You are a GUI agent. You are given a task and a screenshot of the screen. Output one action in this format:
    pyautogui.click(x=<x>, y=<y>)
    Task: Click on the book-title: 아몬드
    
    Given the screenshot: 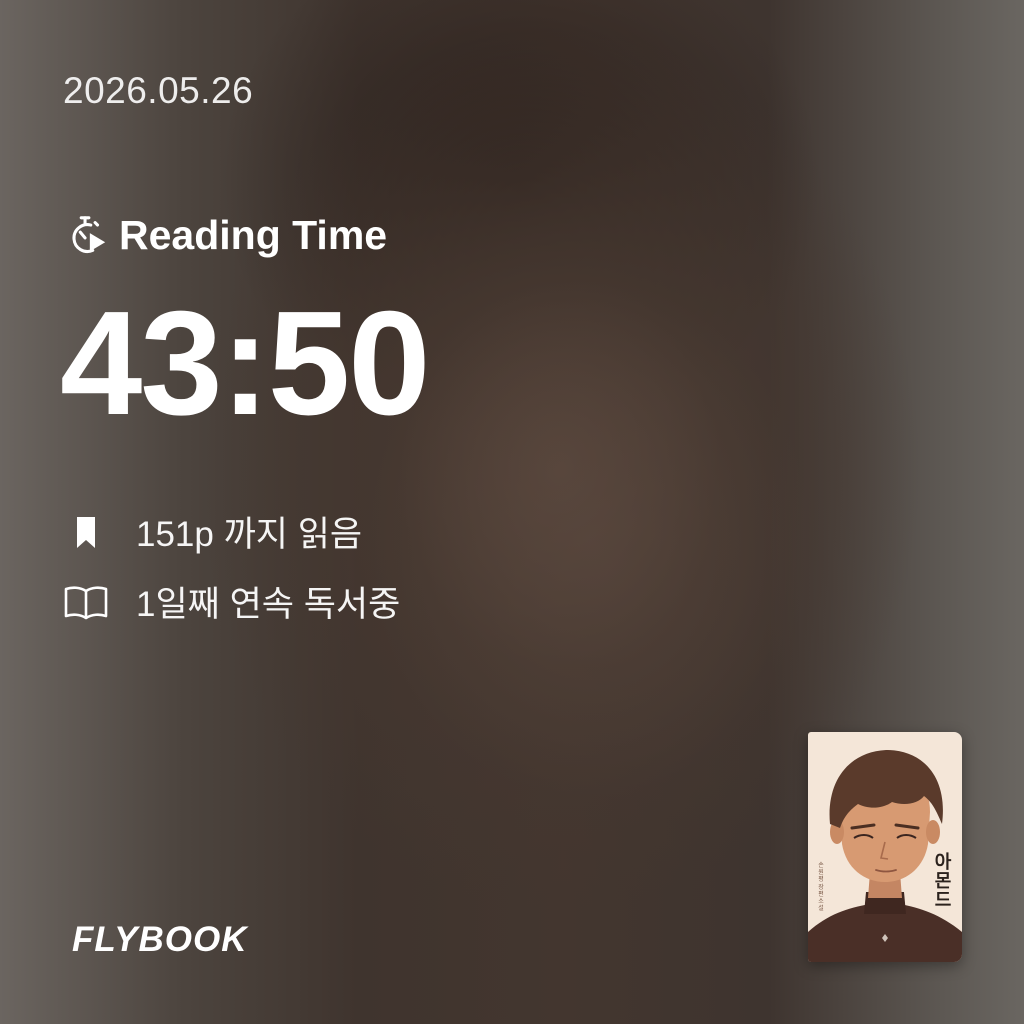 What is the action you would take?
    pyautogui.click(x=943, y=881)
    